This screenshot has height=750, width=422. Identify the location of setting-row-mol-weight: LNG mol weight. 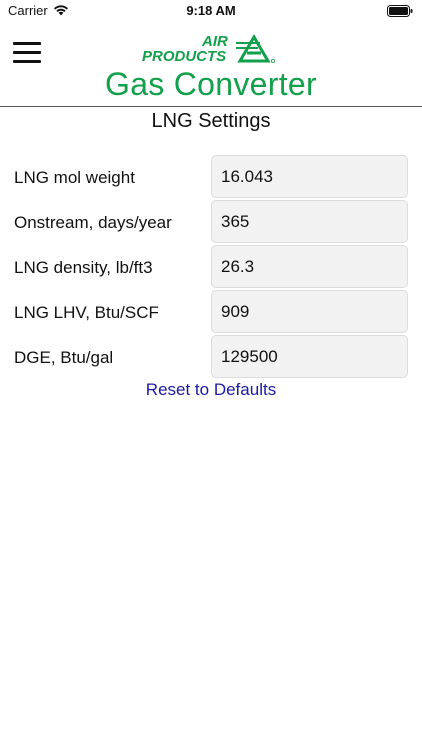
(211, 176).